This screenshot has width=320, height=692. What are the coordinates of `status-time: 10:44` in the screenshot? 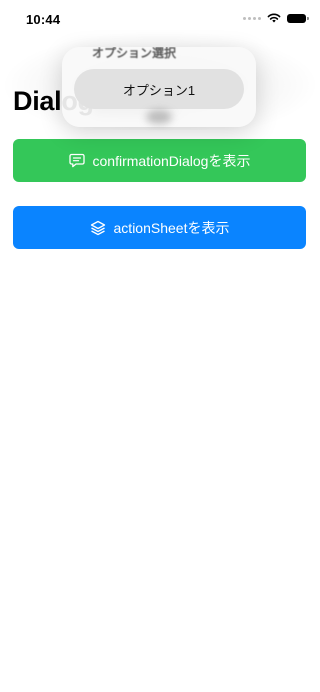 It's located at (43, 19).